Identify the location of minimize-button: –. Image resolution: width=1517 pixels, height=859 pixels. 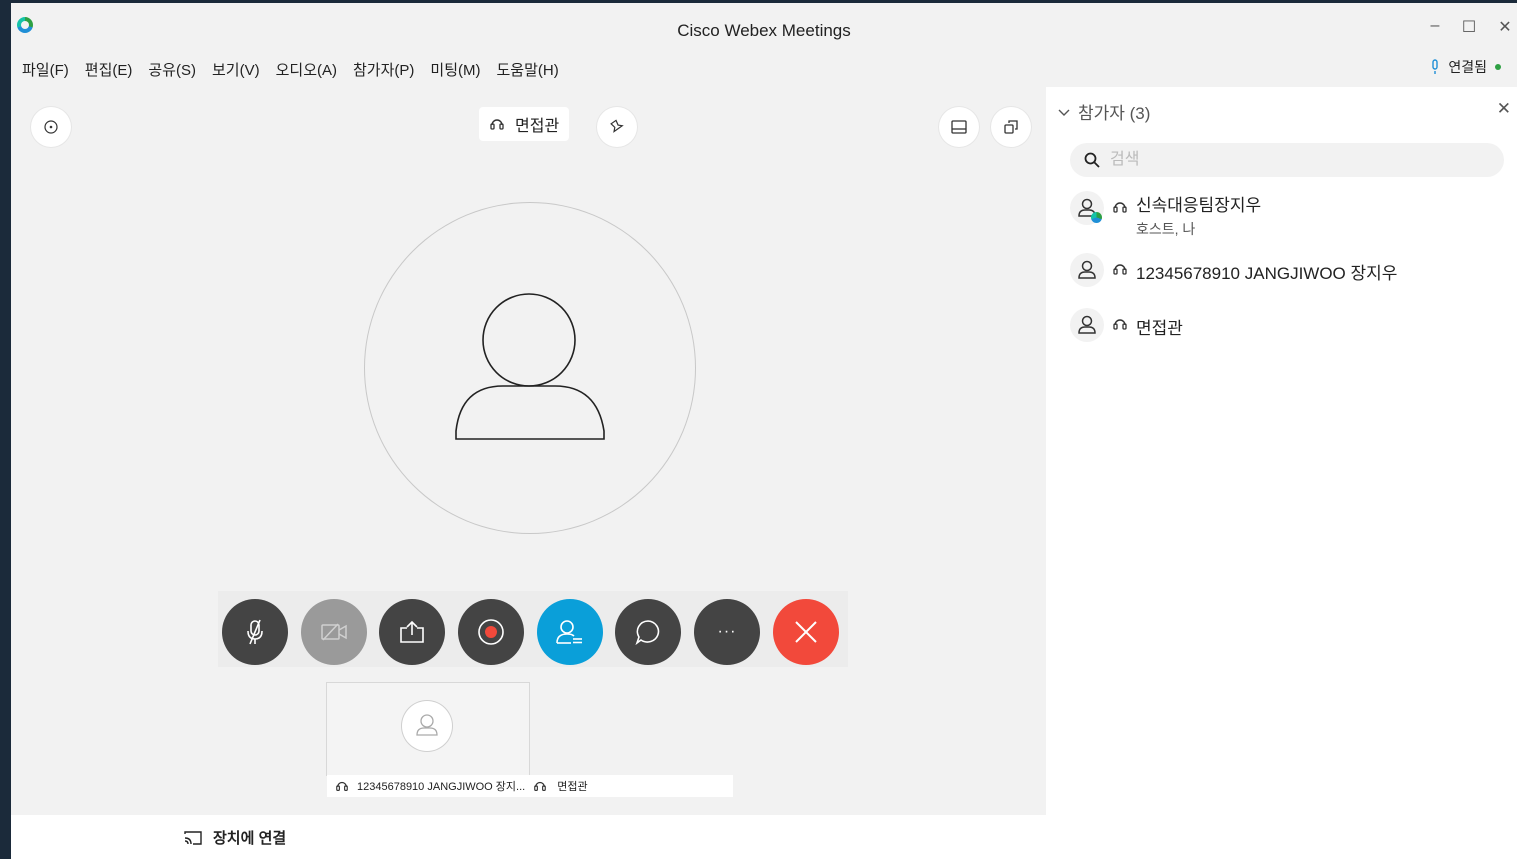
(1435, 26).